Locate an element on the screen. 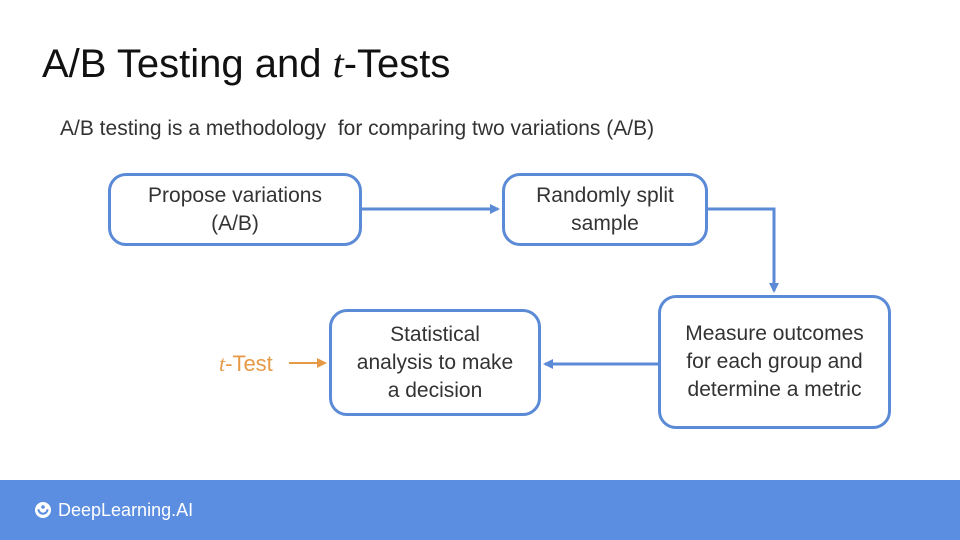 The image size is (960, 540). t-test-label: t-Test is located at coordinates (246, 364).